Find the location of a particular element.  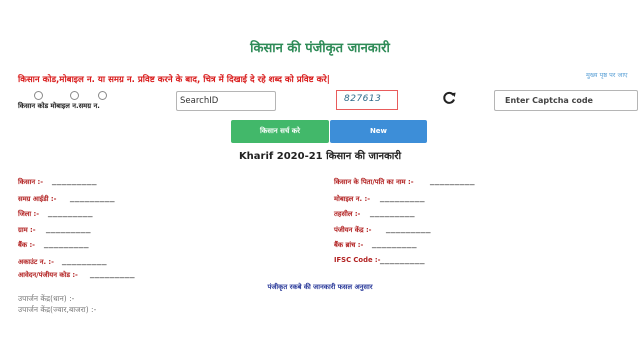

procurement-center-paddy: उपार्जन केंद्र(धान) :- is located at coordinates (46, 298).